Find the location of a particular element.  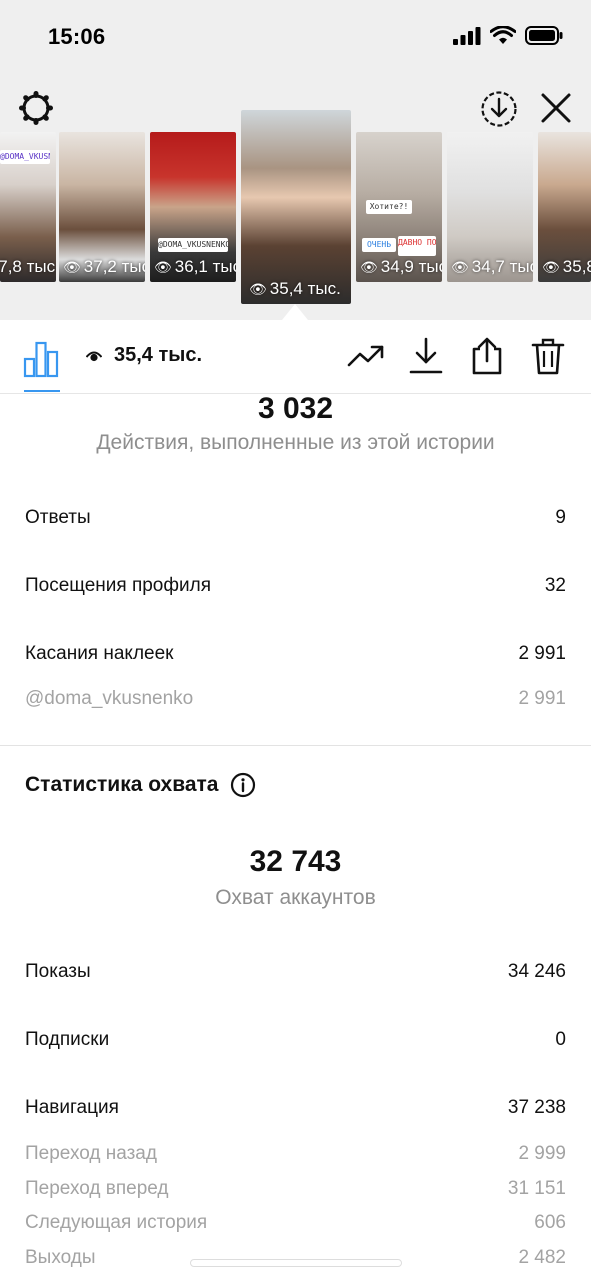

stat-label: Подписки is located at coordinates (67, 1039).